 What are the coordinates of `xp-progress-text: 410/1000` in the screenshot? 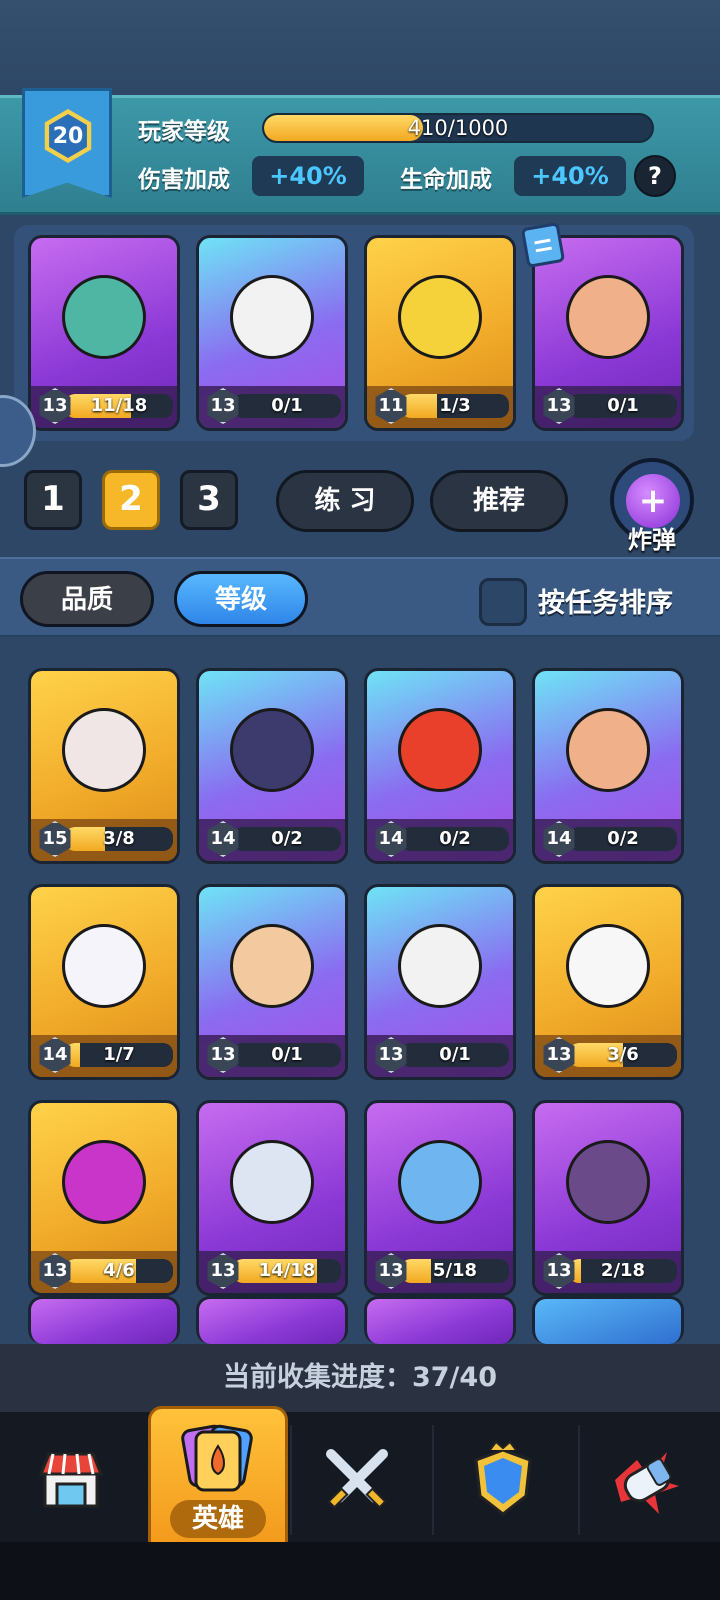 It's located at (458, 128).